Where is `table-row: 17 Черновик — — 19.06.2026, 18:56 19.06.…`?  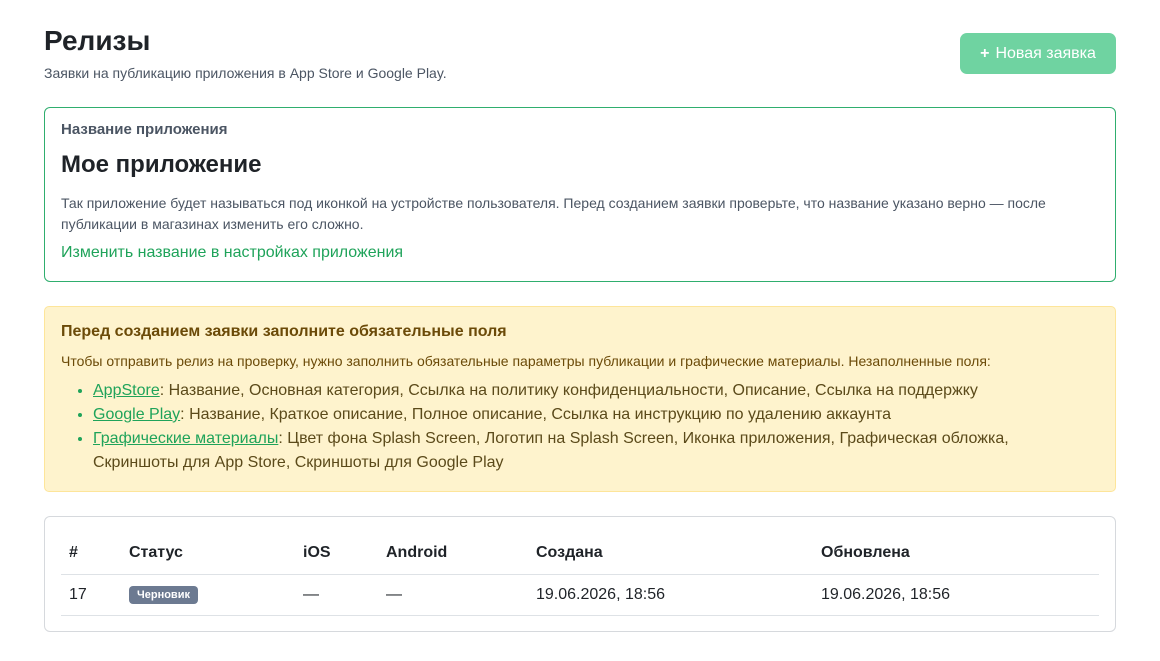 table-row: 17 Черновик — — 19.06.2026, 18:56 19.06.… is located at coordinates (580, 595).